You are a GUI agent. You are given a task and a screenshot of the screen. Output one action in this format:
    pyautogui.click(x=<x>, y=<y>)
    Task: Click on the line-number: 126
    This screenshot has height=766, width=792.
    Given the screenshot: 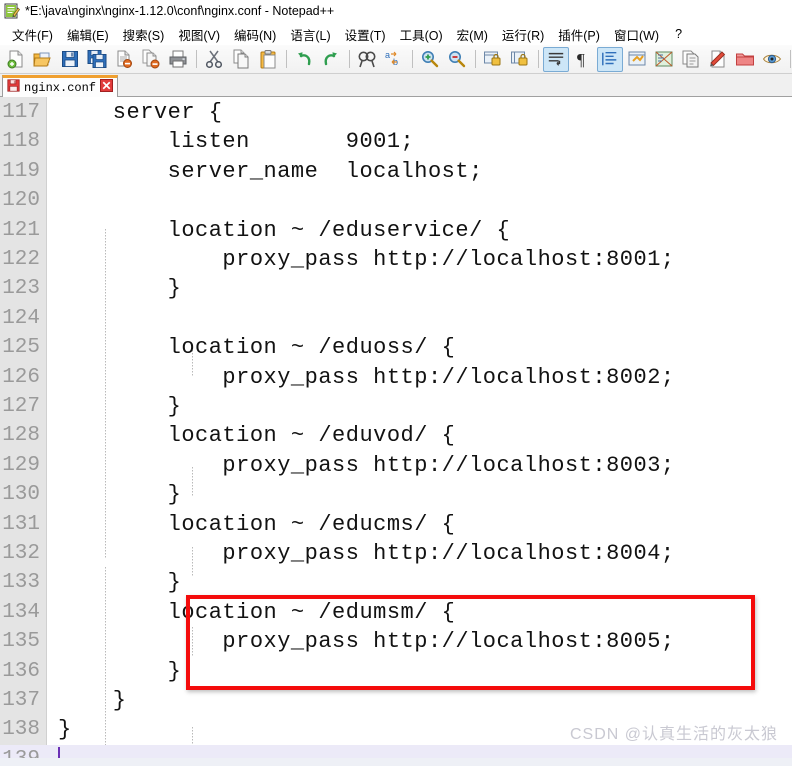 What is the action you would take?
    pyautogui.click(x=21, y=377)
    